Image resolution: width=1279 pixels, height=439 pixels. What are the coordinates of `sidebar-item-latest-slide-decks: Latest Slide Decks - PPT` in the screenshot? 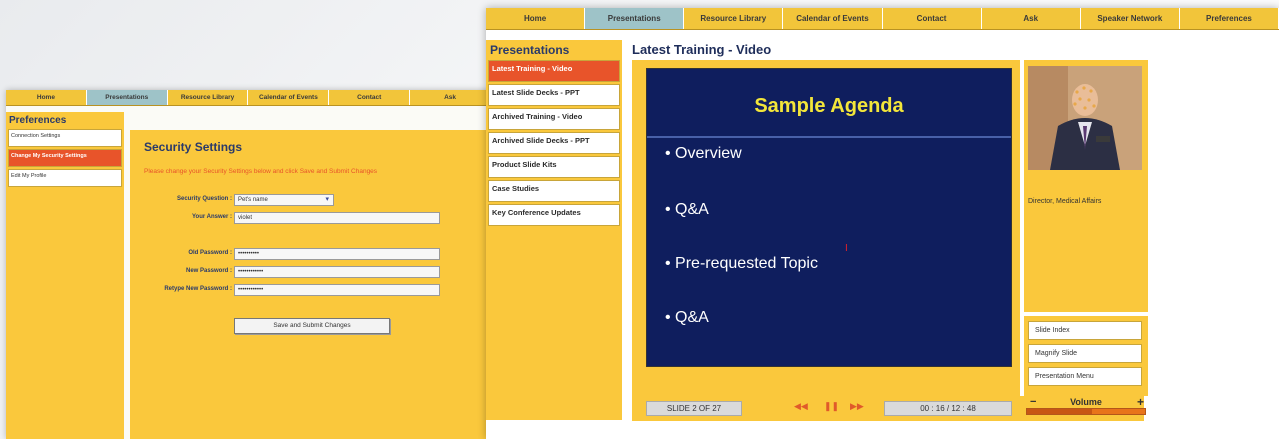 It's located at (554, 95).